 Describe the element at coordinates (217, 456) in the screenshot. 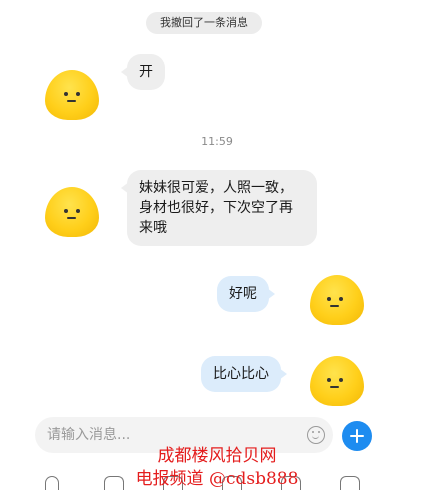

I see `watermark-line-1: 成都楼风拾贝网` at that location.